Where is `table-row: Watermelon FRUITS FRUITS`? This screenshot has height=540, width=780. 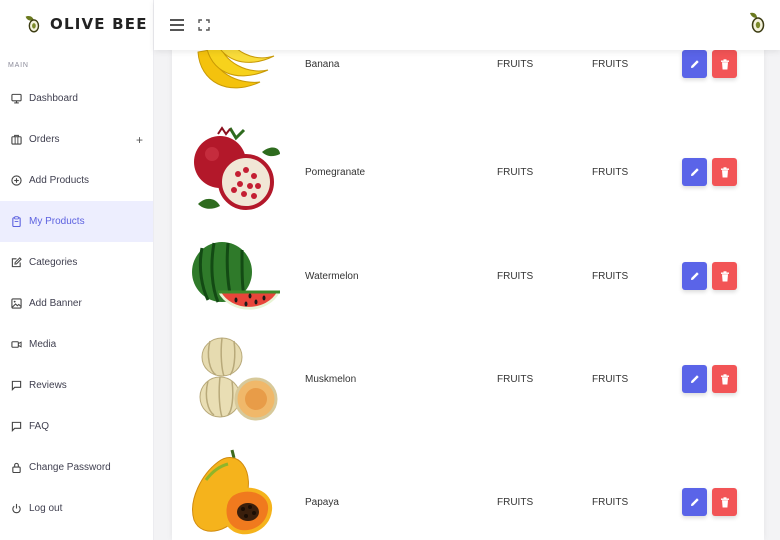 table-row: Watermelon FRUITS FRUITS is located at coordinates (468, 276).